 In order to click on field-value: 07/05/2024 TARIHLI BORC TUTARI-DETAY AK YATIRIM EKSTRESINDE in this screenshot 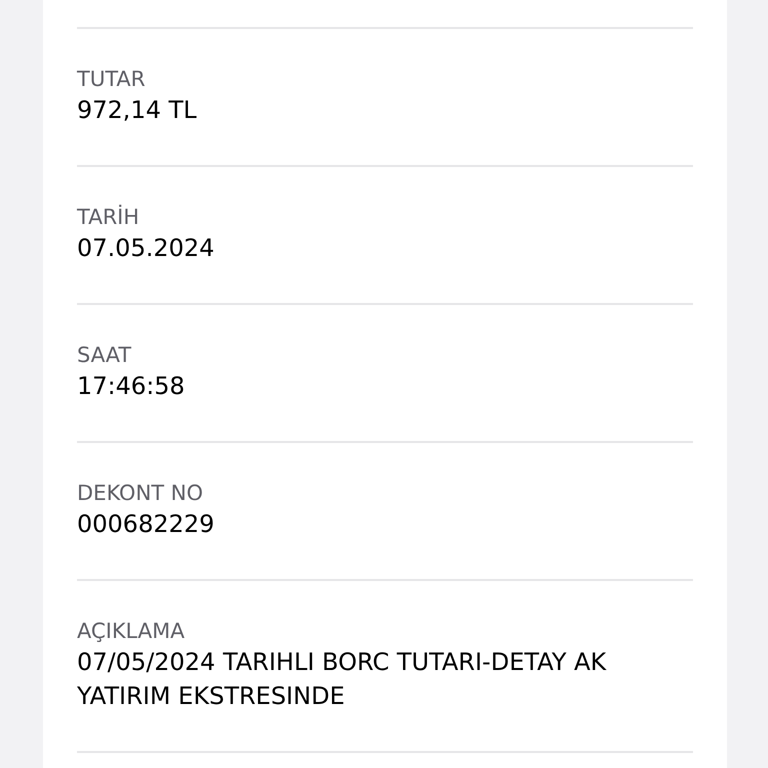, I will do `click(342, 679)`.